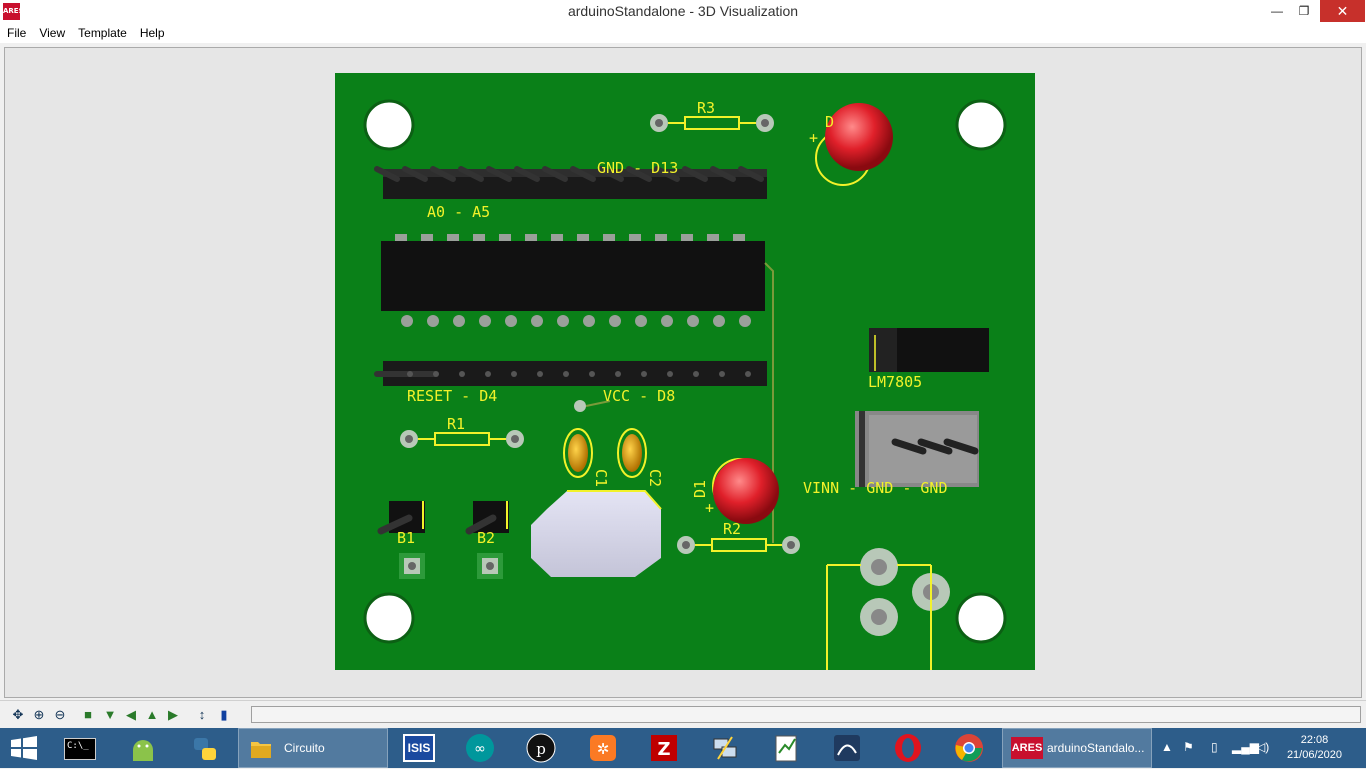 Image resolution: width=1366 pixels, height=769 pixels. I want to click on folder-icon, so click(261, 750).